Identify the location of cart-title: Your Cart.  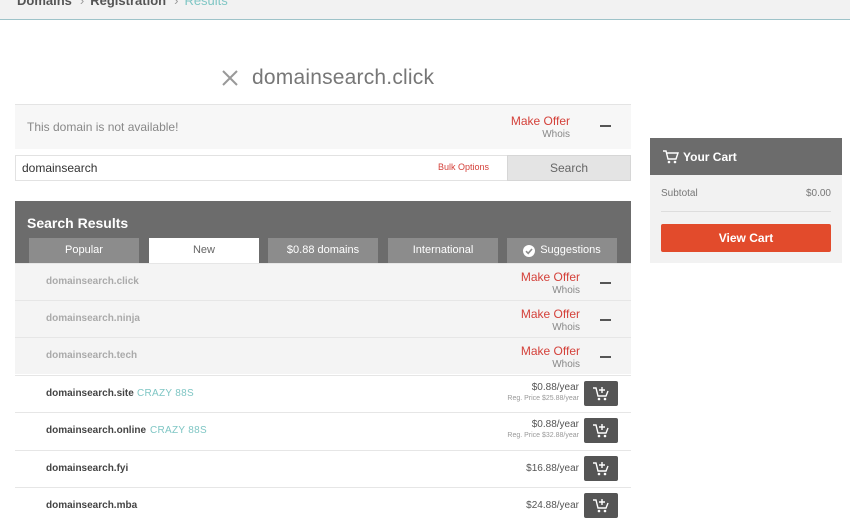
(710, 156).